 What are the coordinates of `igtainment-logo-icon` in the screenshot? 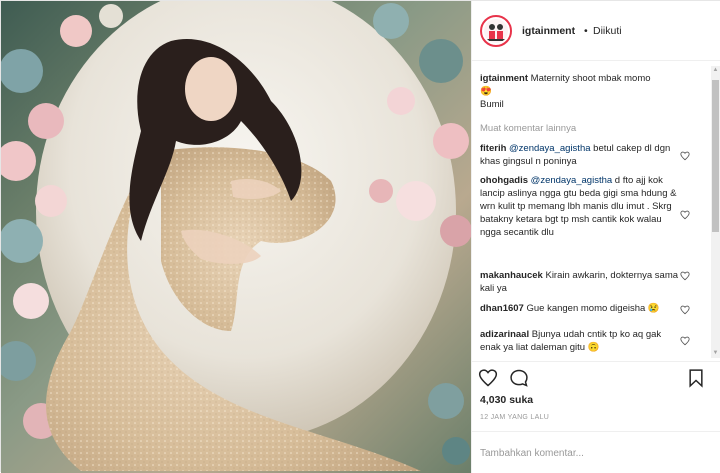 It's located at (496, 31).